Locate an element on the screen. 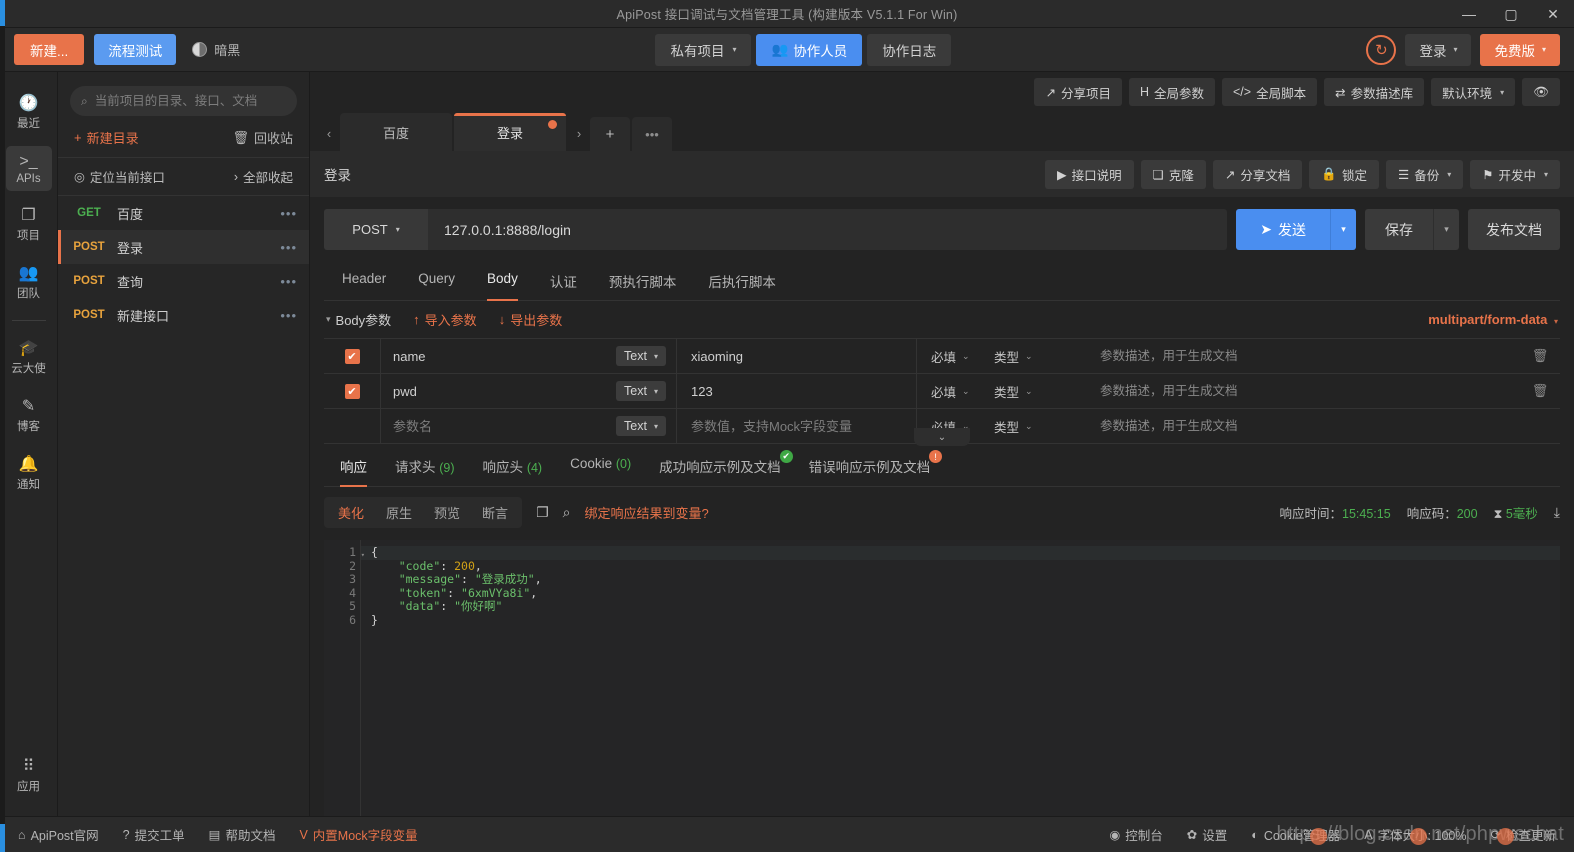  search-box: ⌕ is located at coordinates (183, 101).